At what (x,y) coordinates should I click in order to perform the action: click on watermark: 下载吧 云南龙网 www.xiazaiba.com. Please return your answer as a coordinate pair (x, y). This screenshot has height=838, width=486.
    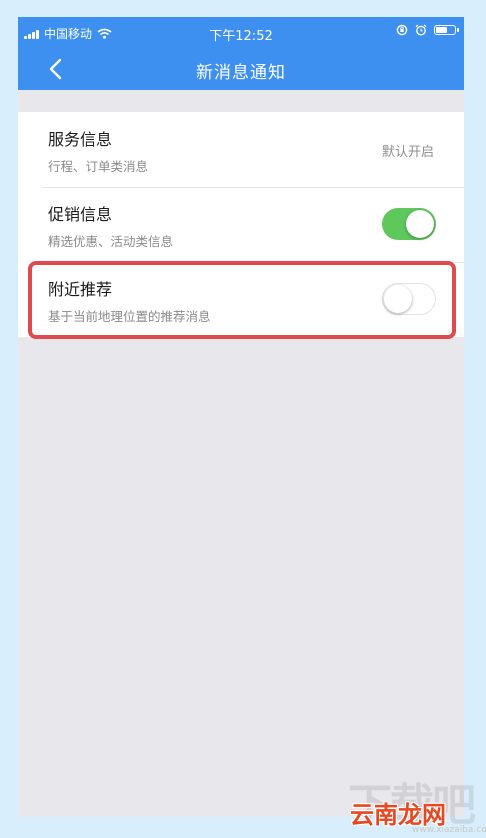
    Looking at the image, I should click on (409, 804).